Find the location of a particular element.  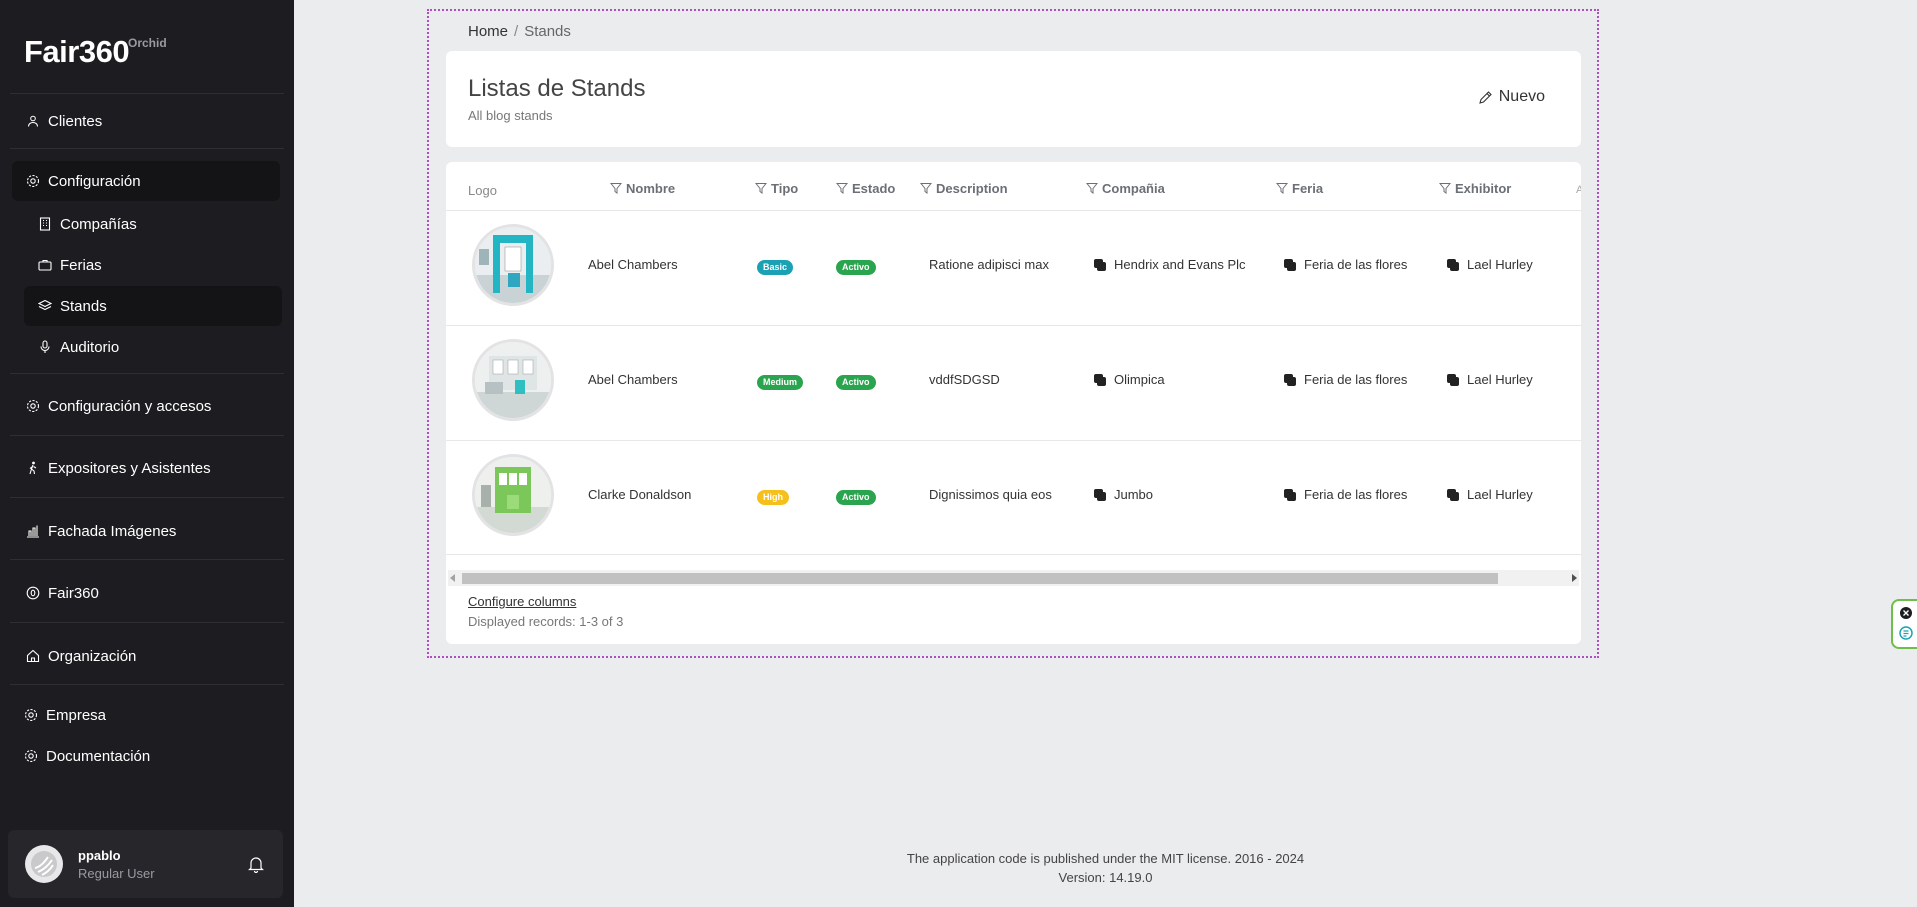

column-header-logo: Logo is located at coordinates (482, 190).